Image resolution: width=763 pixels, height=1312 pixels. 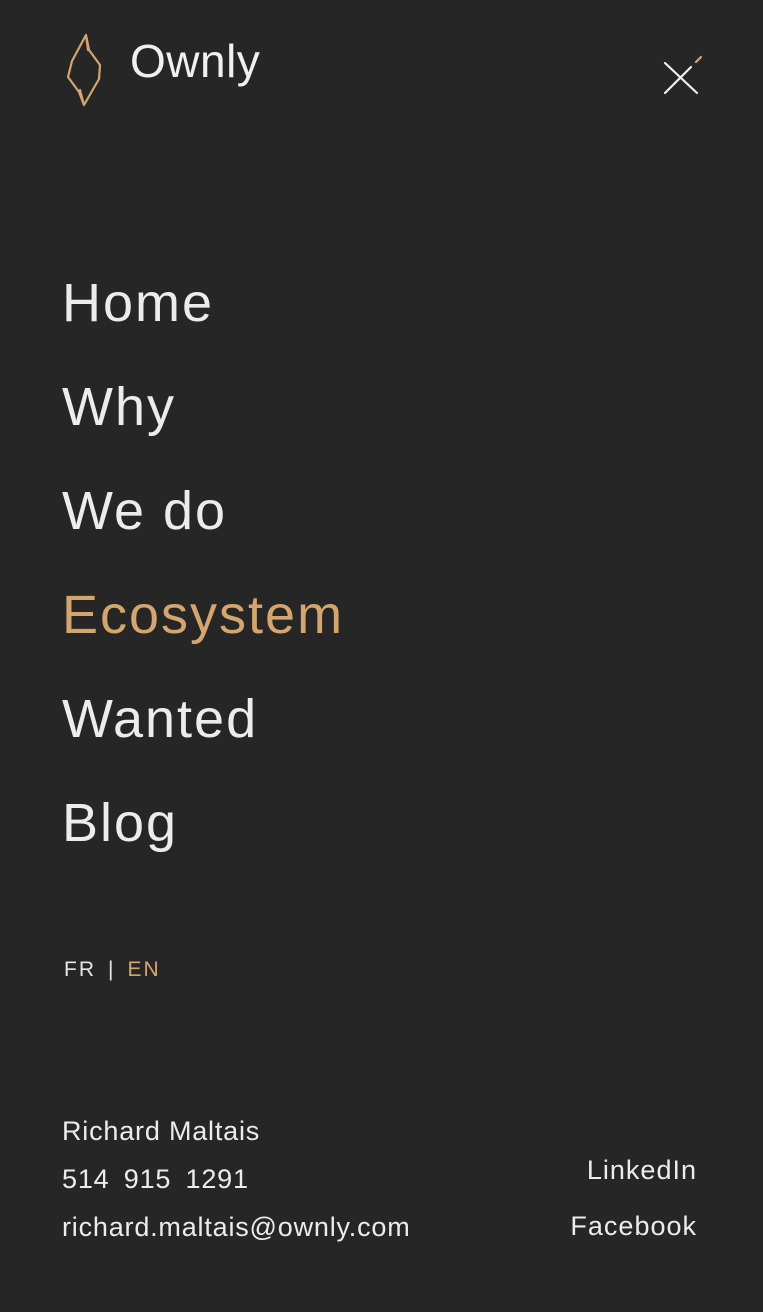 I want to click on menu-item-home: Home, so click(x=203, y=318).